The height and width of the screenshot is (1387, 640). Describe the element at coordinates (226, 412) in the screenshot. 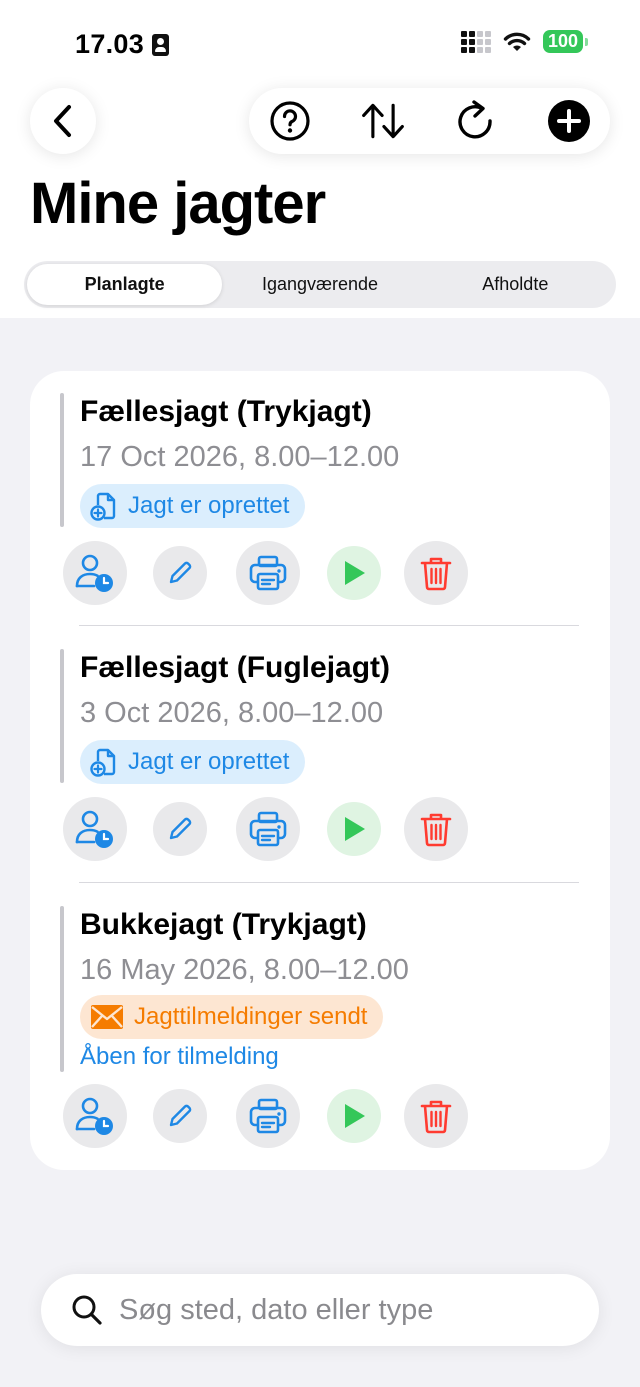

I see `hunt-title: Fællesjagt (Trykjagt)` at that location.